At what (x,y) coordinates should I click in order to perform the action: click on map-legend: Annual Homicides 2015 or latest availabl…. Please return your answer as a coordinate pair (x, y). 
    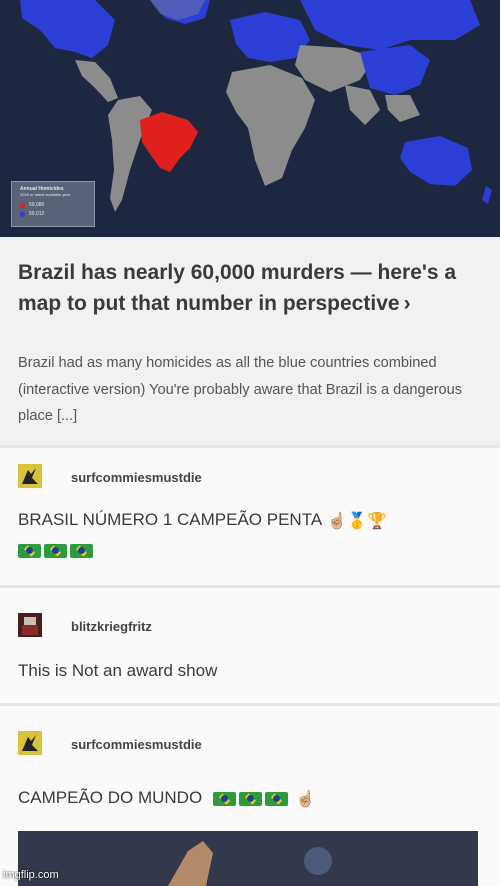
    Looking at the image, I should click on (53, 204).